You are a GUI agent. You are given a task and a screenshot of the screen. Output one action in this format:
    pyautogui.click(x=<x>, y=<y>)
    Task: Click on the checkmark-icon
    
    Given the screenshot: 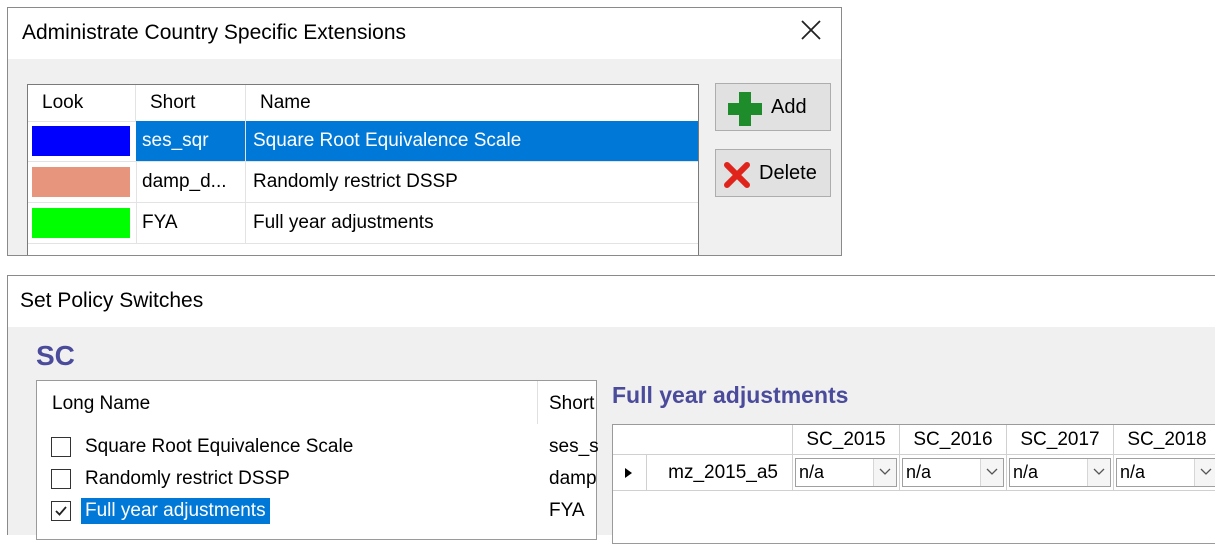 What is the action you would take?
    pyautogui.click(x=61, y=511)
    